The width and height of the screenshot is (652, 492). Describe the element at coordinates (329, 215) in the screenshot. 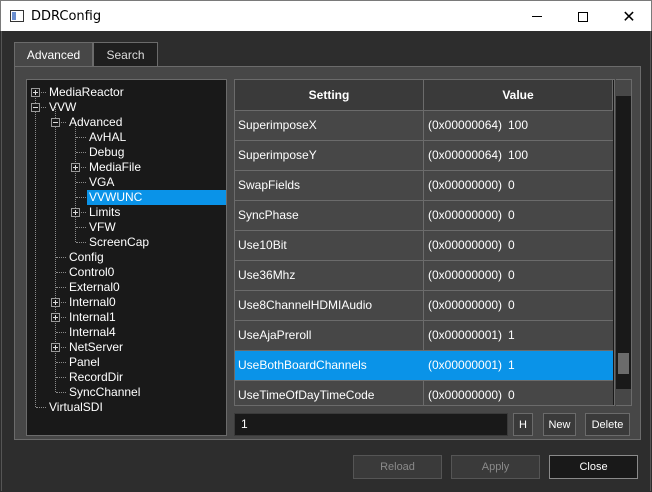

I see `setting-name-cell: SyncPhase` at that location.